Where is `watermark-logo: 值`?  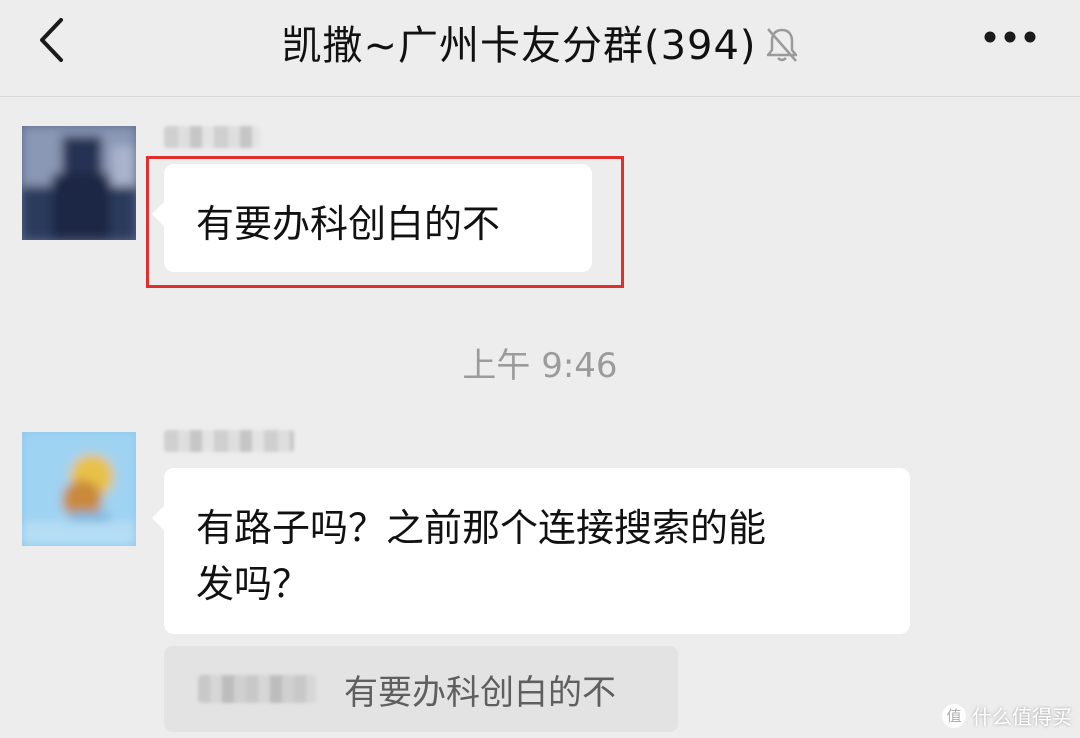 watermark-logo: 值 is located at coordinates (954, 715).